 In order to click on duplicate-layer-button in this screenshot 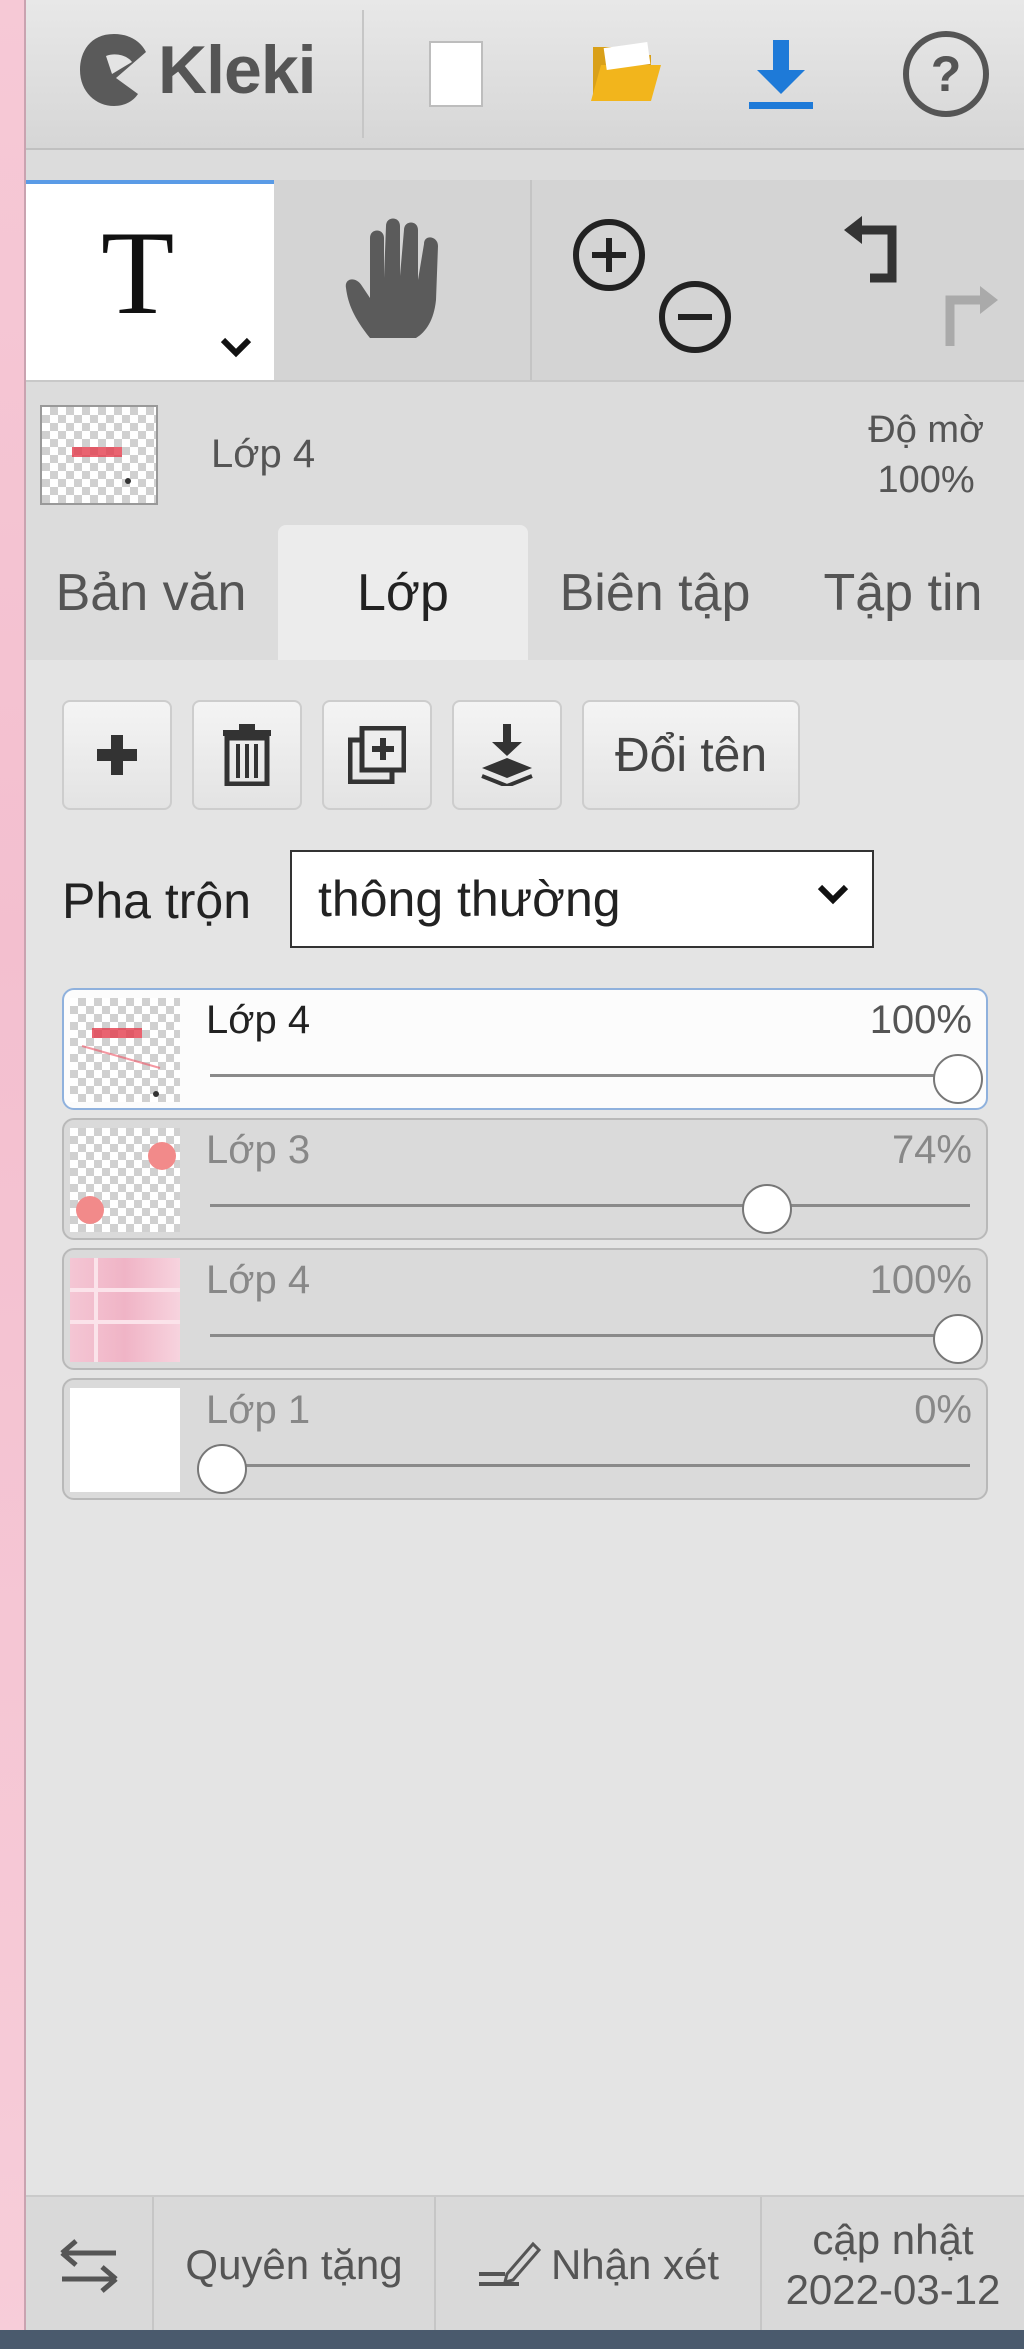, I will do `click(377, 755)`.